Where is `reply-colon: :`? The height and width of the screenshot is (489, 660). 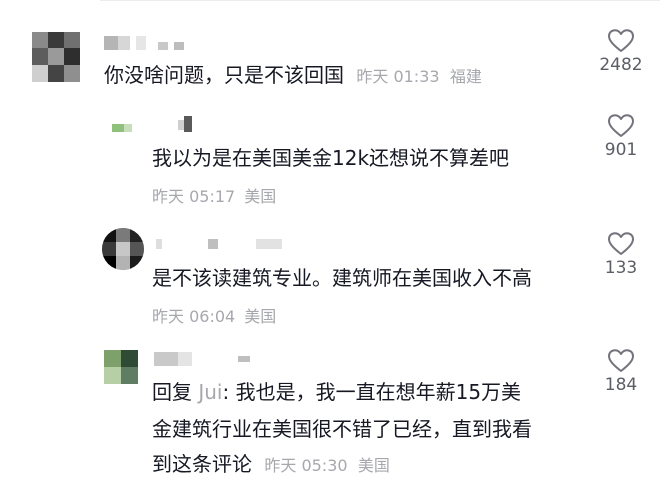 reply-colon: : is located at coordinates (226, 392).